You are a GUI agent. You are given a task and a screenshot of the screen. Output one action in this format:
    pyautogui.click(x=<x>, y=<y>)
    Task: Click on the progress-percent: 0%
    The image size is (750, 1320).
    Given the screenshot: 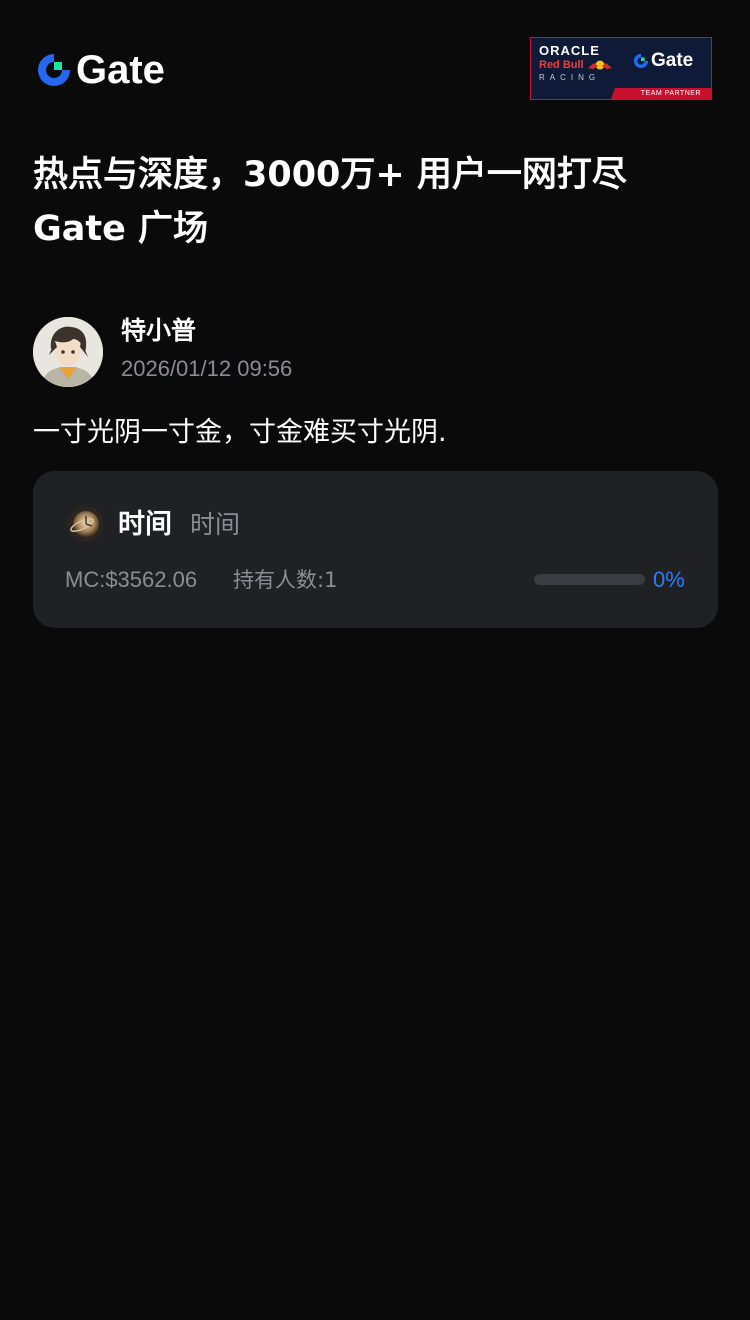 What is the action you would take?
    pyautogui.click(x=669, y=579)
    